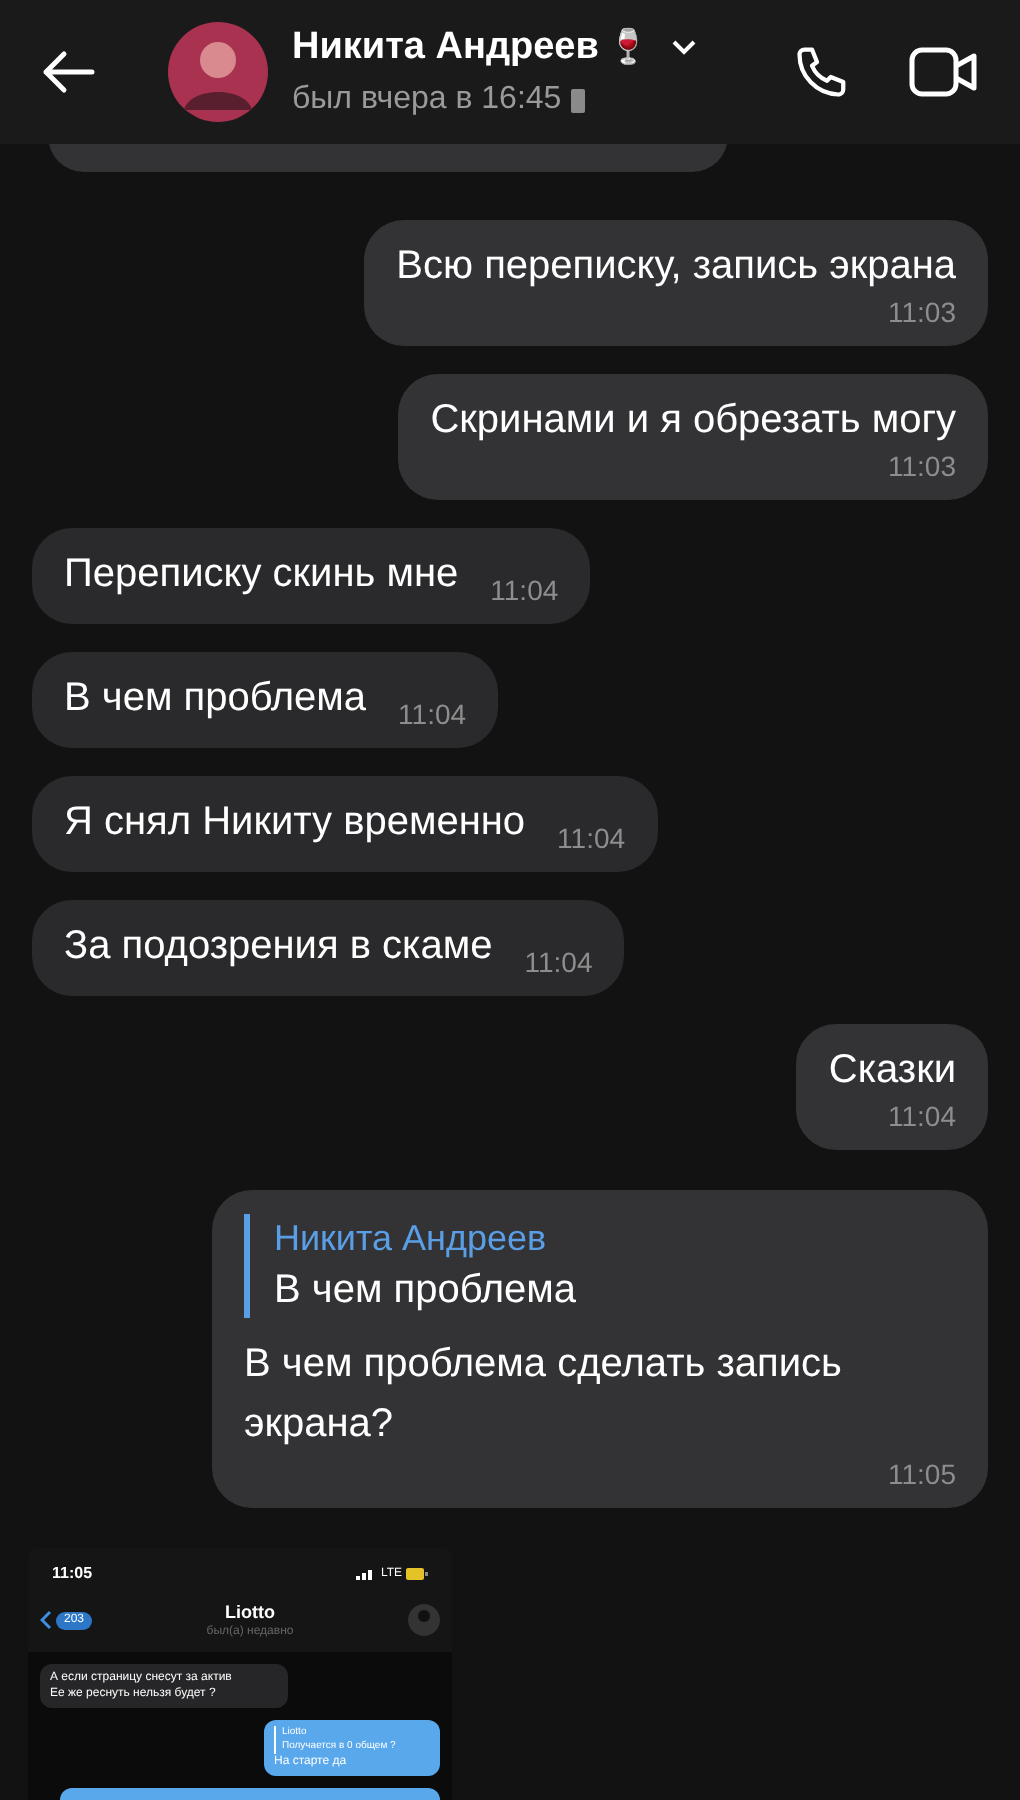 This screenshot has width=1020, height=1800. What do you see at coordinates (295, 823) in the screenshot?
I see `message-text: Я снял Никиту временно` at bounding box center [295, 823].